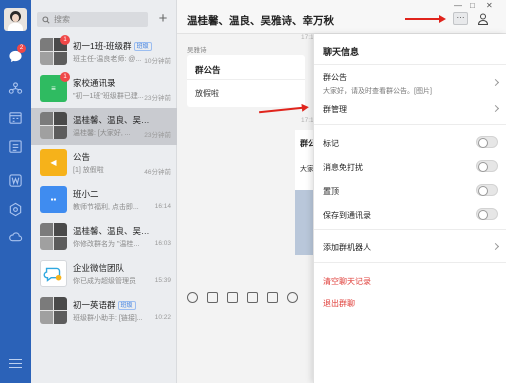 Image resolution: width=506 pixels, height=383 pixels. What do you see at coordinates (410, 303) in the screenshot?
I see `quit-group-button: 退出群聊` at bounding box center [410, 303].